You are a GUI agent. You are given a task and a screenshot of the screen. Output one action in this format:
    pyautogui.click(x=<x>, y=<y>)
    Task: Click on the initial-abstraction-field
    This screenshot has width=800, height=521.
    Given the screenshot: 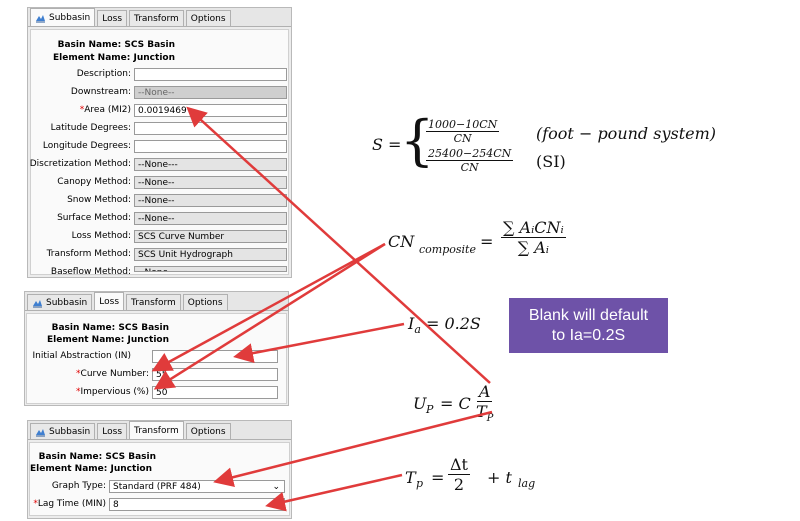 What is the action you would take?
    pyautogui.click(x=215, y=356)
    